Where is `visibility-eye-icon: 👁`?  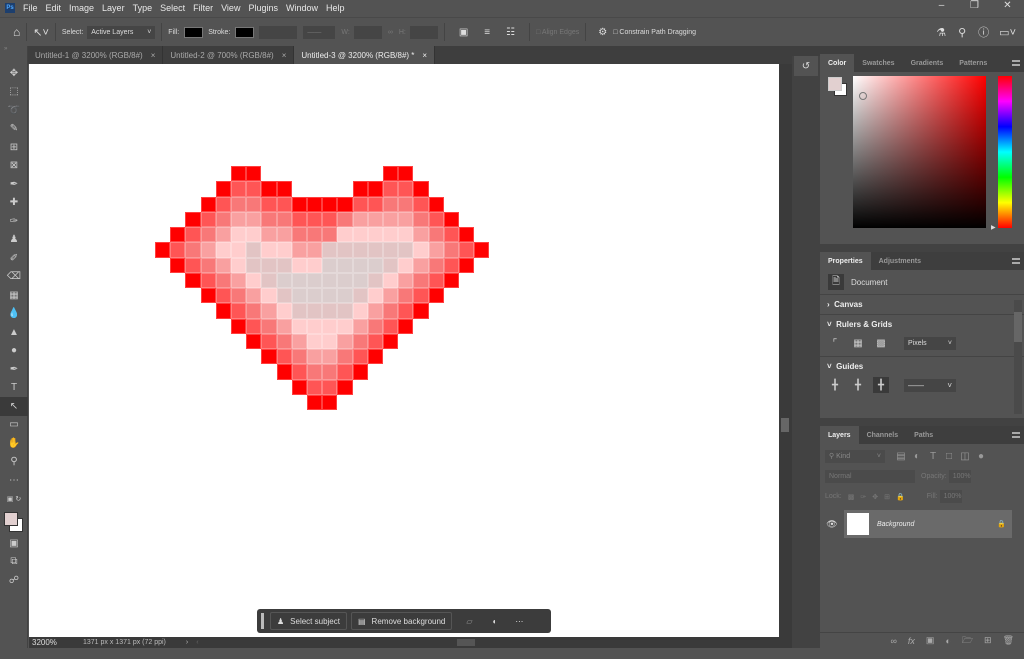
visibility-eye-icon: 👁 is located at coordinates (832, 524).